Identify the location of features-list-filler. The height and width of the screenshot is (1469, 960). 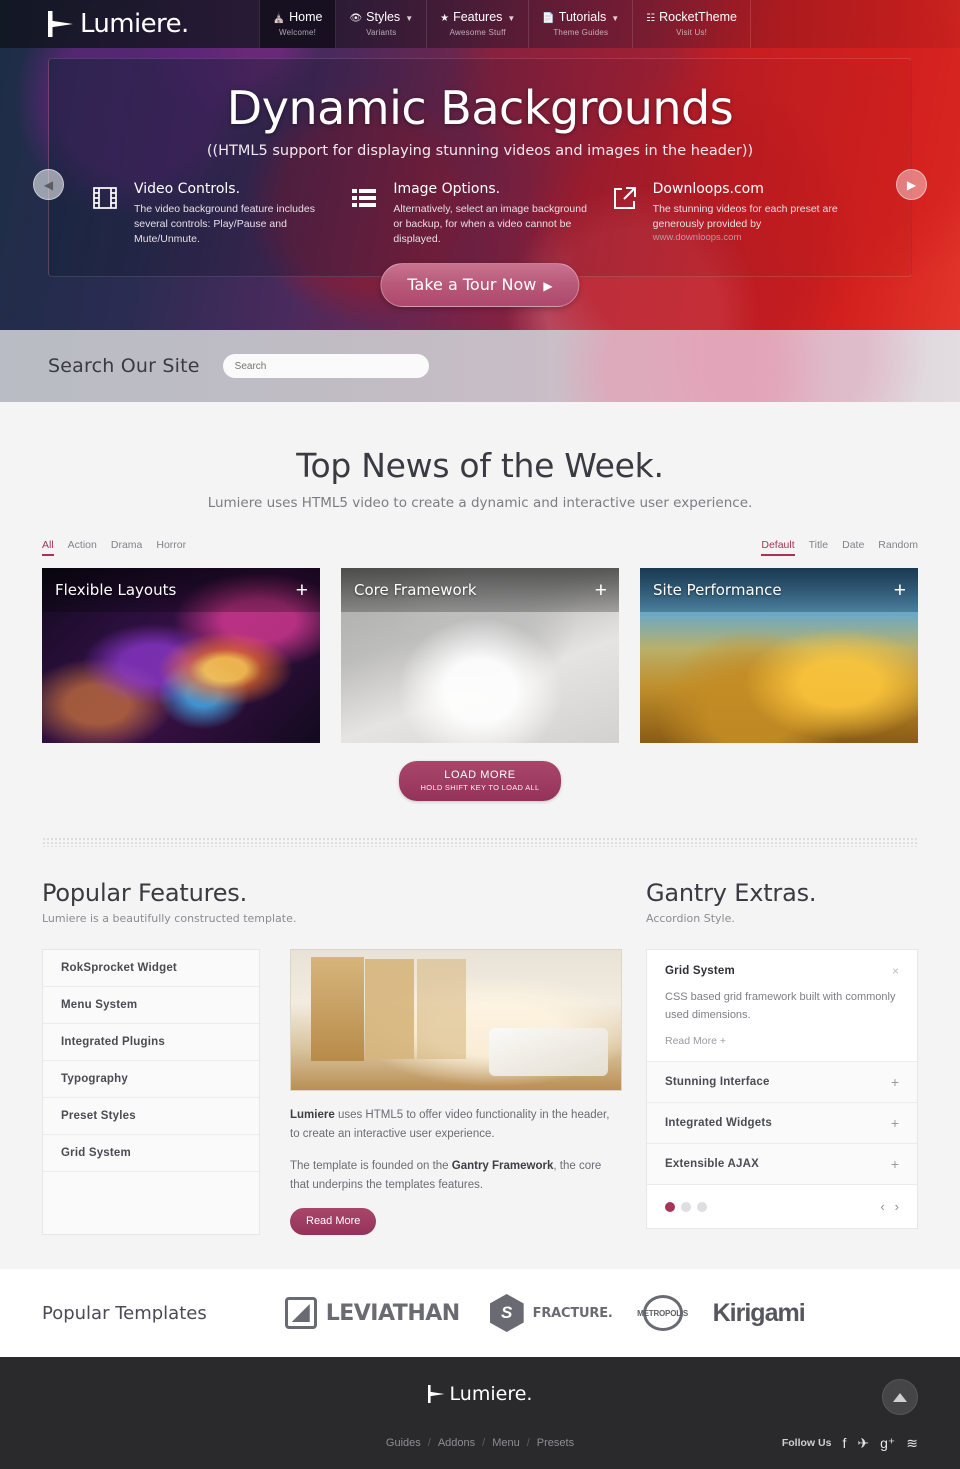
(151, 1196).